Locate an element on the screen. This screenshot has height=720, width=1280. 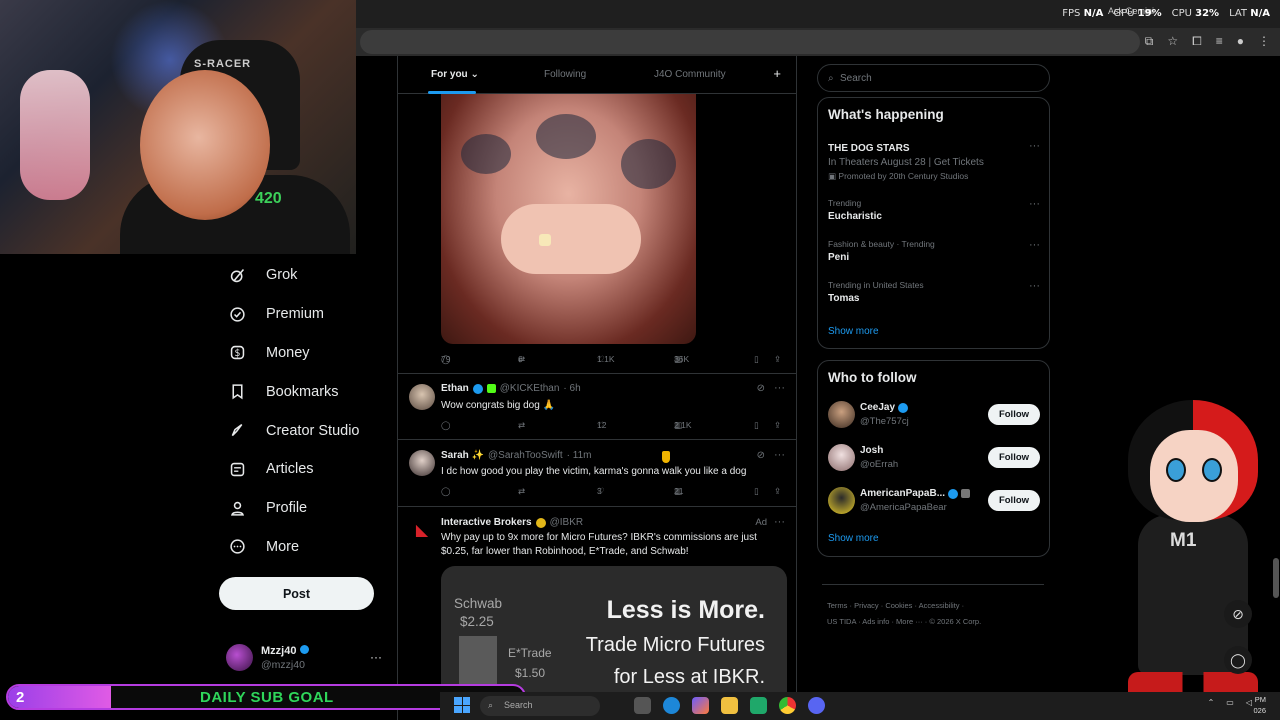
verified-gold-icon is located at coordinates (540, 522).